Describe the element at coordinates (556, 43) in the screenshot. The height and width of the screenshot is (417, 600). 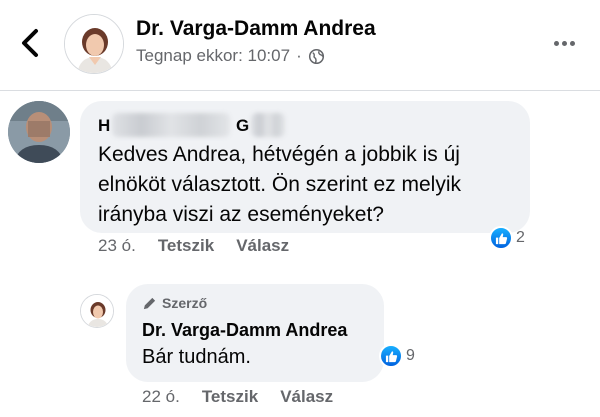
I see `more-dots-icon` at that location.